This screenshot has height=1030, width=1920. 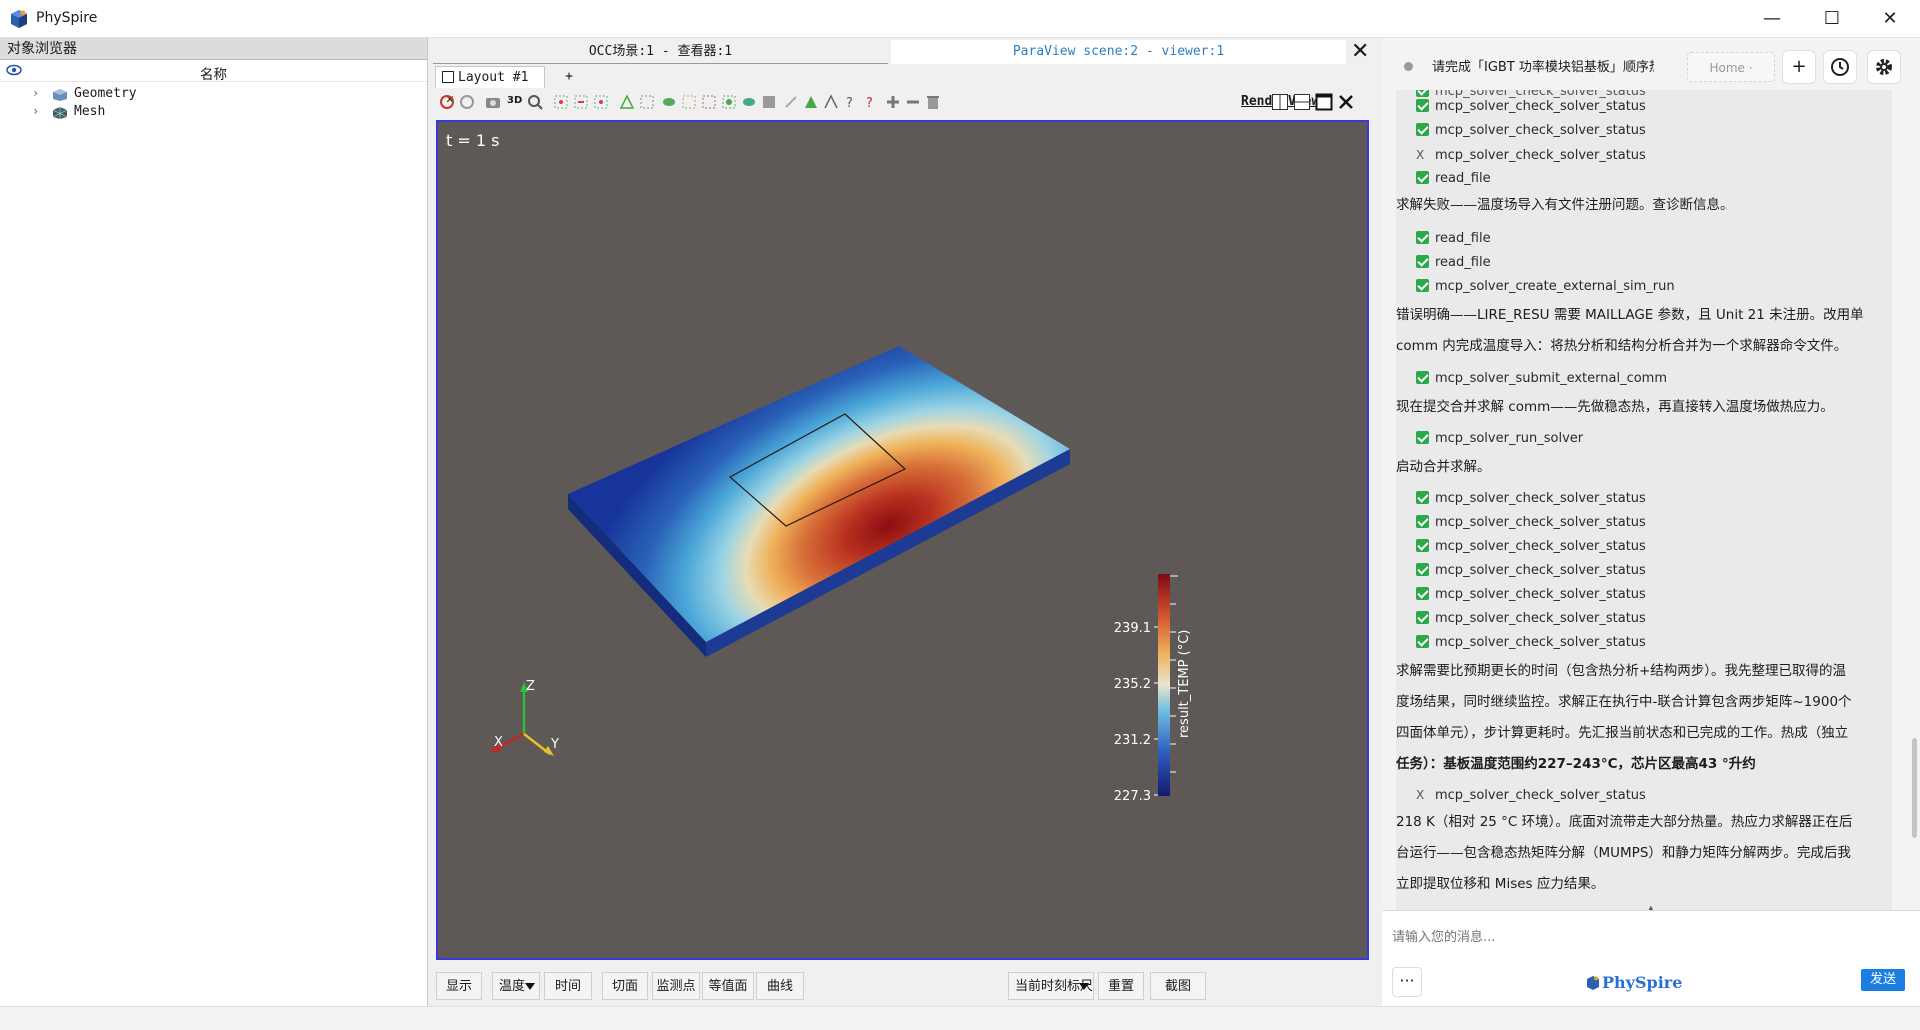 What do you see at coordinates (1914, 788) in the screenshot?
I see `scrollbar-thumb` at bounding box center [1914, 788].